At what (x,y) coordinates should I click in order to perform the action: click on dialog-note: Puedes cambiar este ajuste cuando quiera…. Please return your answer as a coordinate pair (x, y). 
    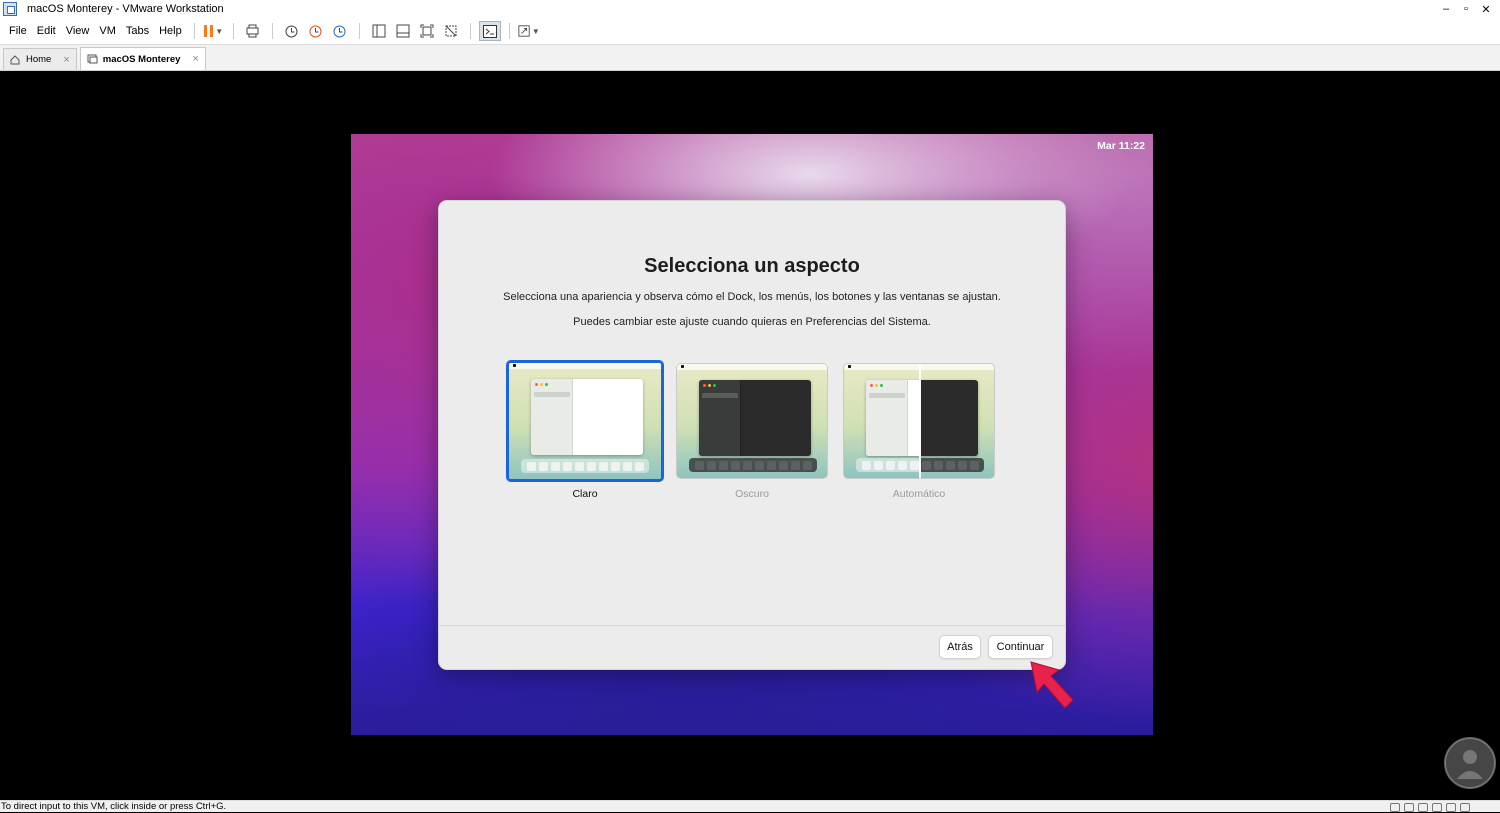
    Looking at the image, I should click on (752, 322).